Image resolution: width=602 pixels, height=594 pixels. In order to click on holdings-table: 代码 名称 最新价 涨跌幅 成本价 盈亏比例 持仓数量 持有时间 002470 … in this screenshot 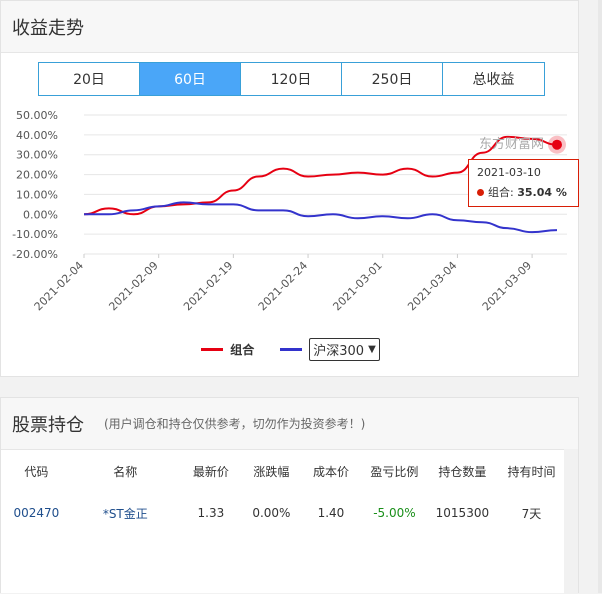, I will do `click(283, 492)`.